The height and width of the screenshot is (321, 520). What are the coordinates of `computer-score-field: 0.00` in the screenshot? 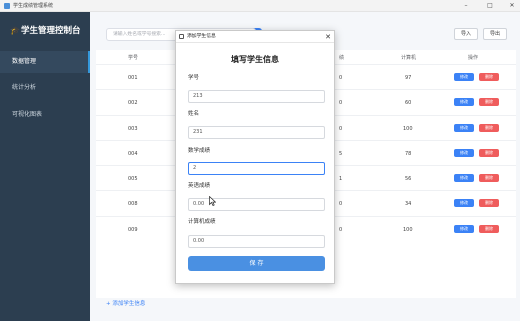 It's located at (256, 241).